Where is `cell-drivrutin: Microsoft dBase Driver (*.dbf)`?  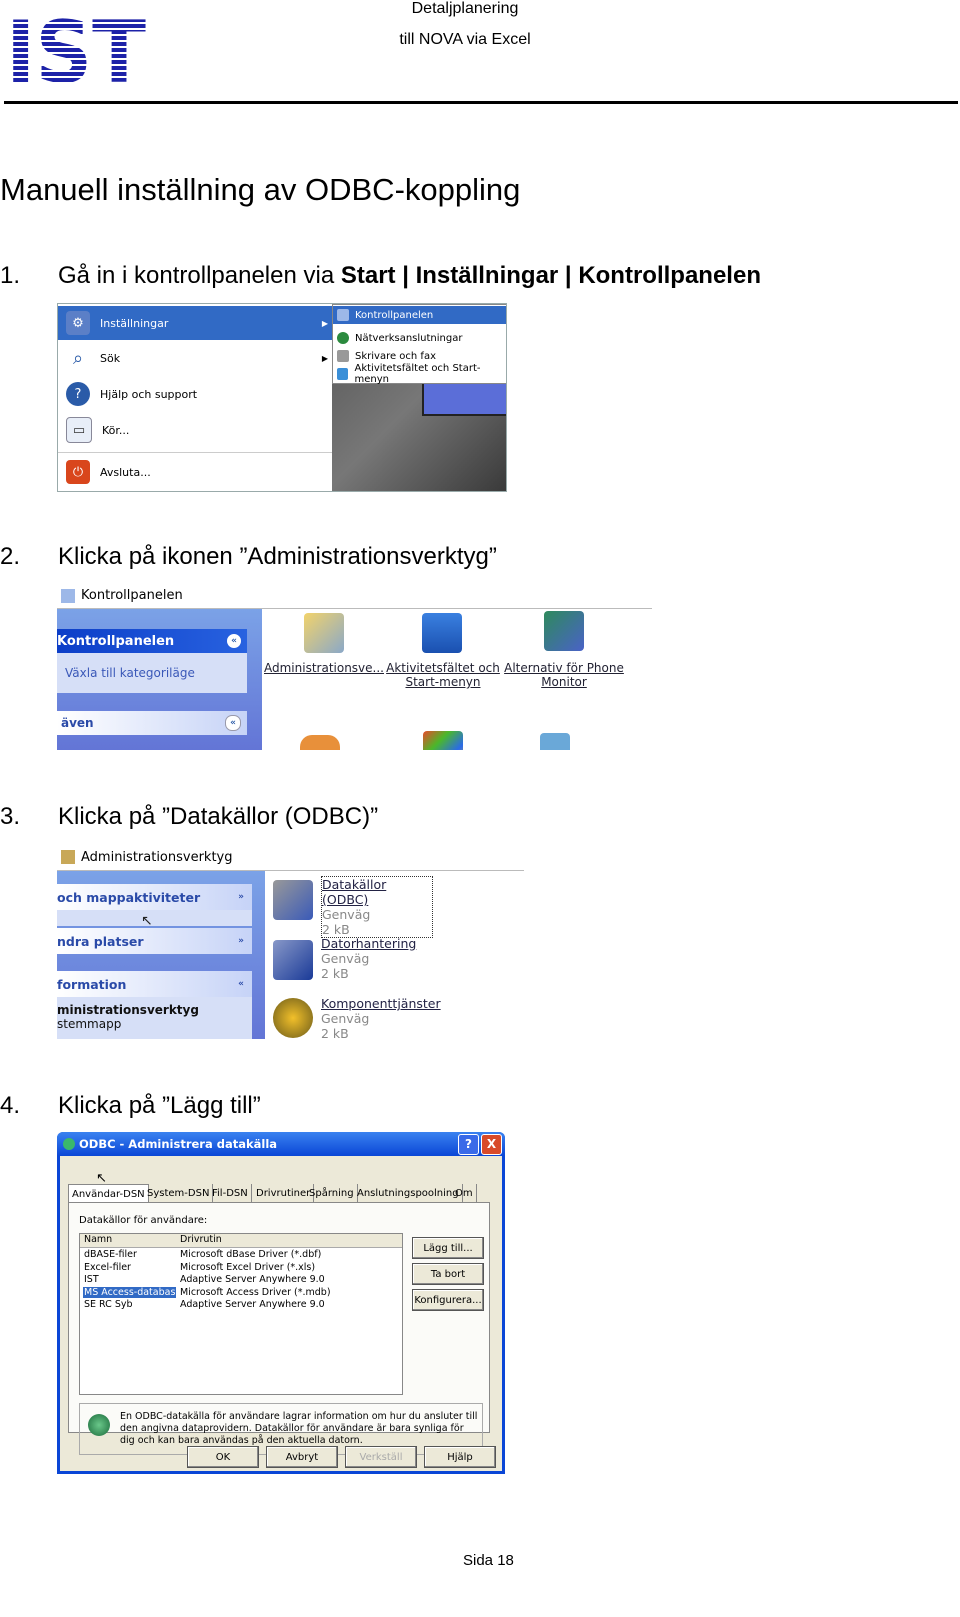
cell-drivrutin: Microsoft dBase Driver (*.dbf) is located at coordinates (251, 1254).